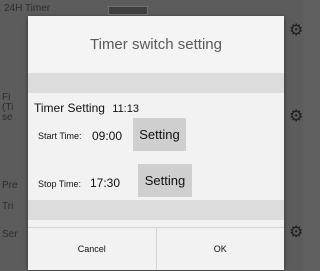 The height and width of the screenshot is (271, 320). Describe the element at coordinates (27, 8) in the screenshot. I see `bg-timer-label: 24H Timer` at that location.